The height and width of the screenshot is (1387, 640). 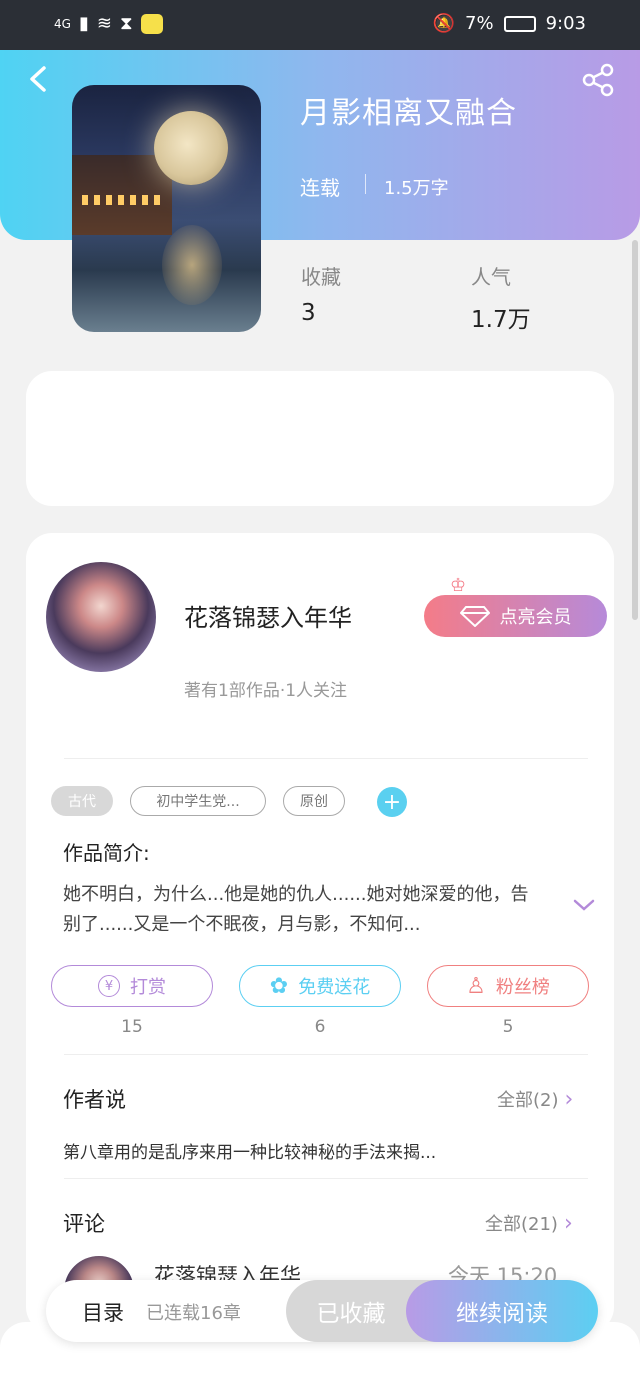 I want to click on cover-buildings, so click(x=122, y=195).